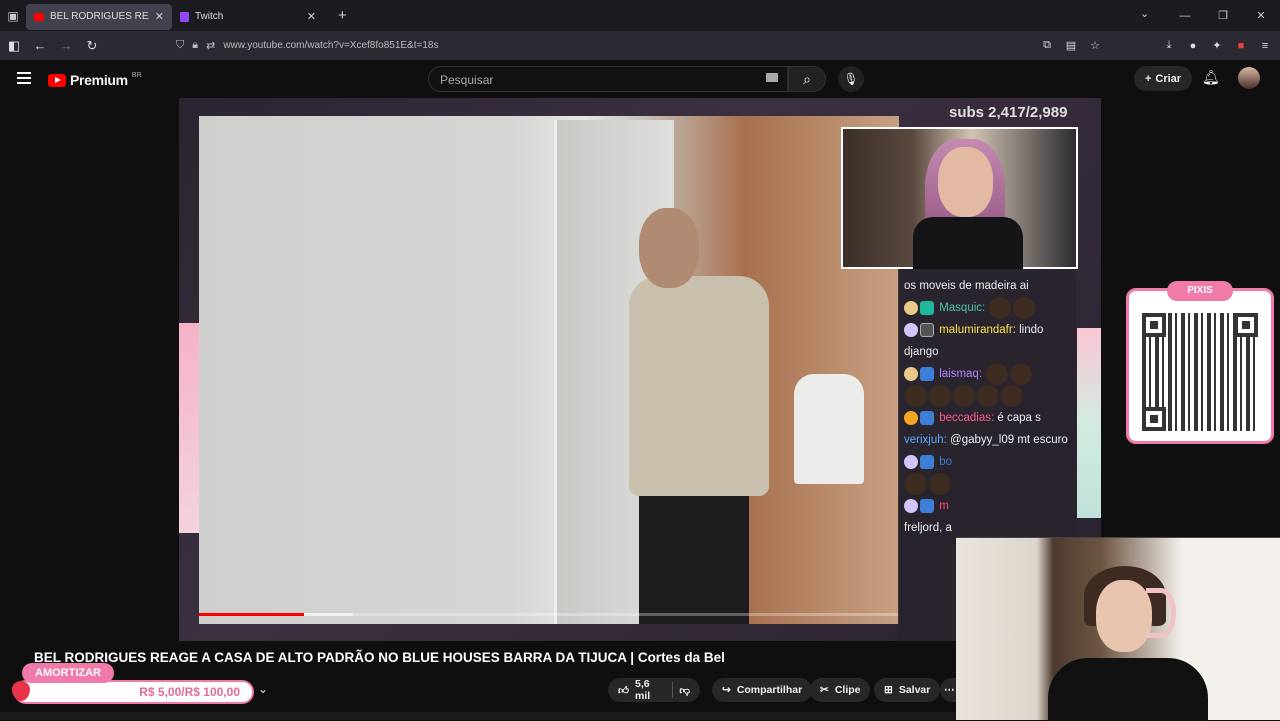 This screenshot has height=721, width=1280. Describe the element at coordinates (807, 79) in the screenshot. I see `search-button: ⌕` at that location.